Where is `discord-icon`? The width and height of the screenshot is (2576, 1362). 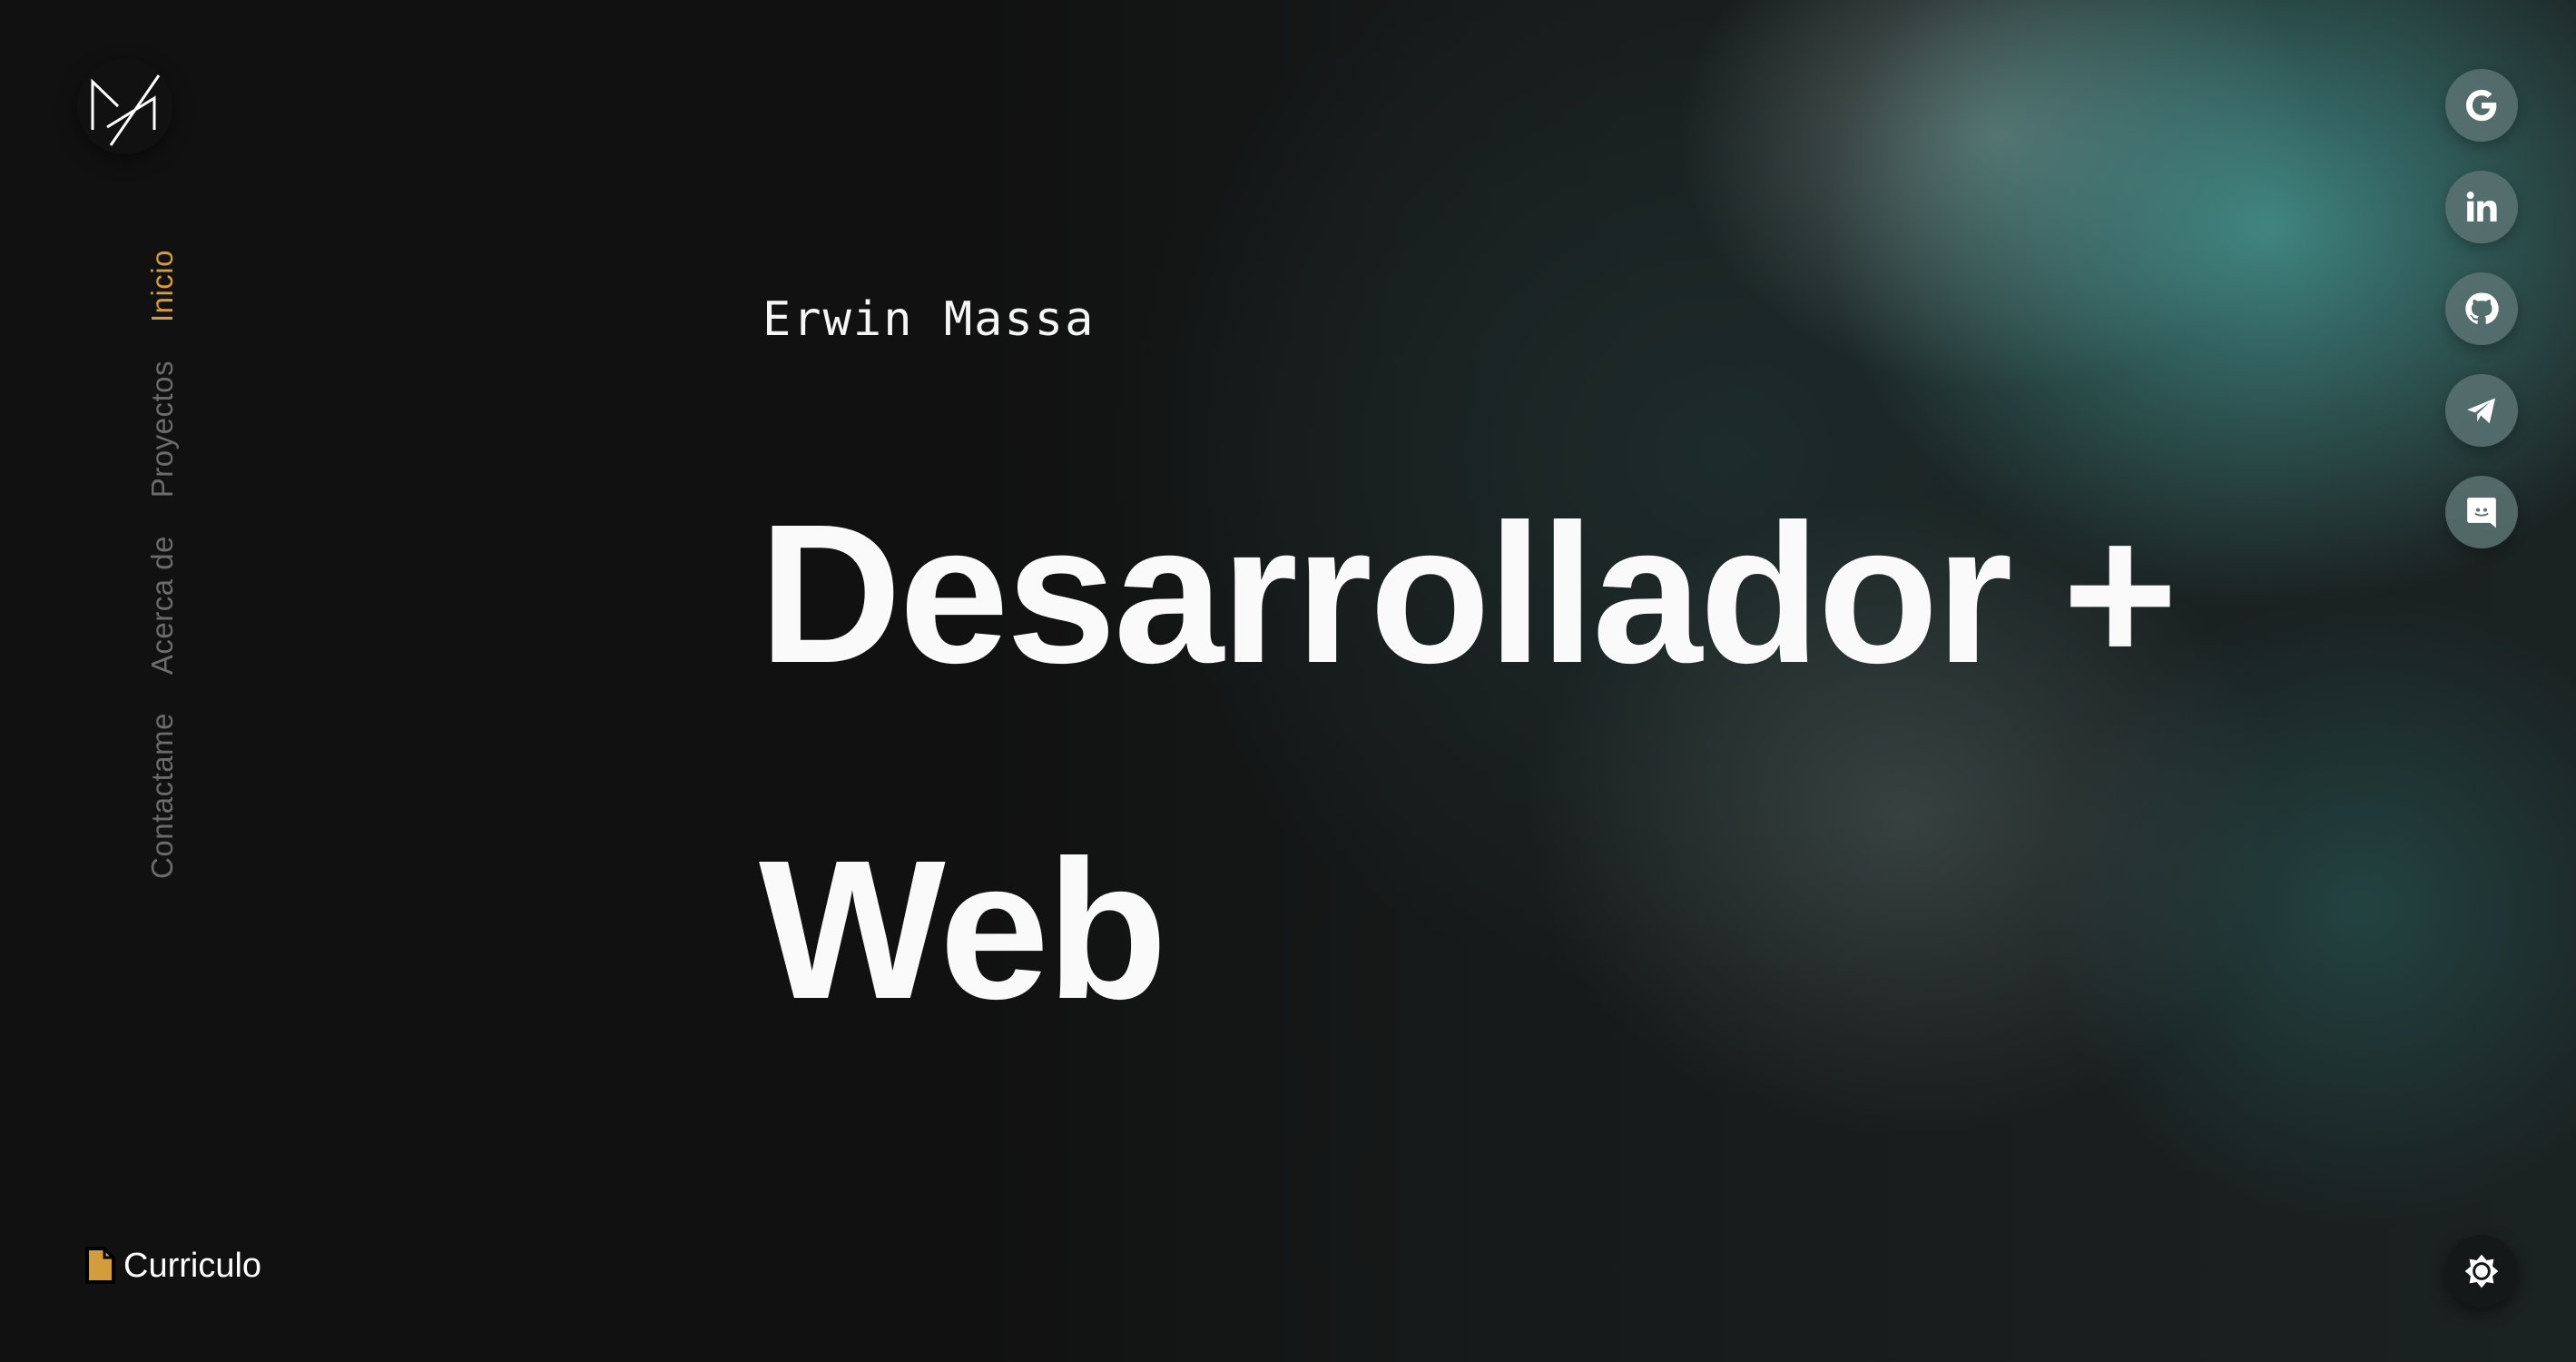
discord-icon is located at coordinates (2481, 513).